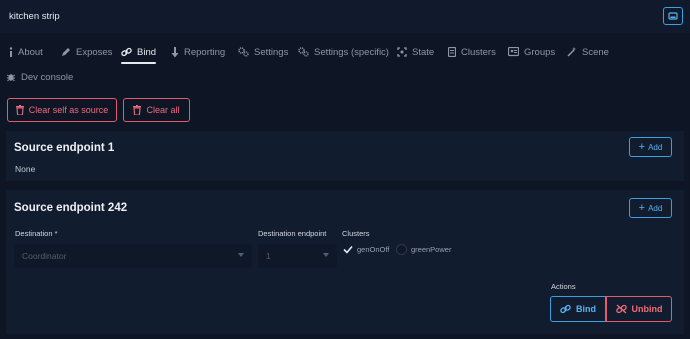 The image size is (690, 339). I want to click on clear-self-as-source-button: Clear self as source, so click(62, 110).